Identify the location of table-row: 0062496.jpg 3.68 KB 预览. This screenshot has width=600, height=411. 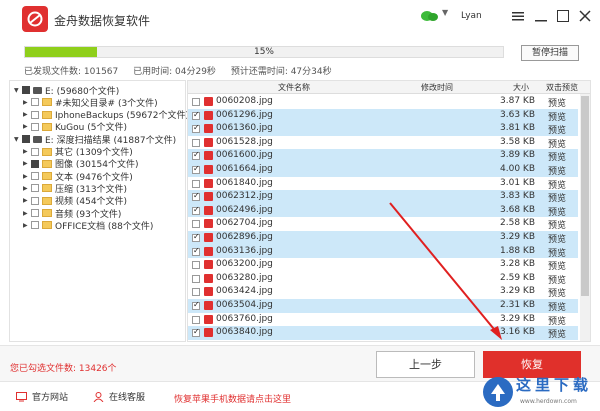
(383, 210).